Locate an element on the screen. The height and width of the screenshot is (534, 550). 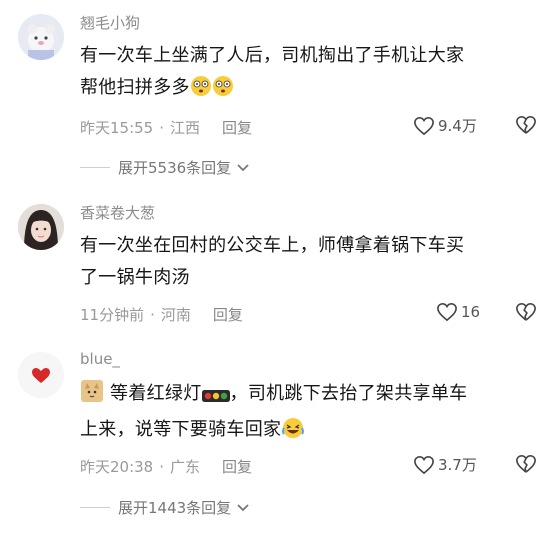
comment-meta: 昨天15:55 · 江西 回复 is located at coordinates (166, 127).